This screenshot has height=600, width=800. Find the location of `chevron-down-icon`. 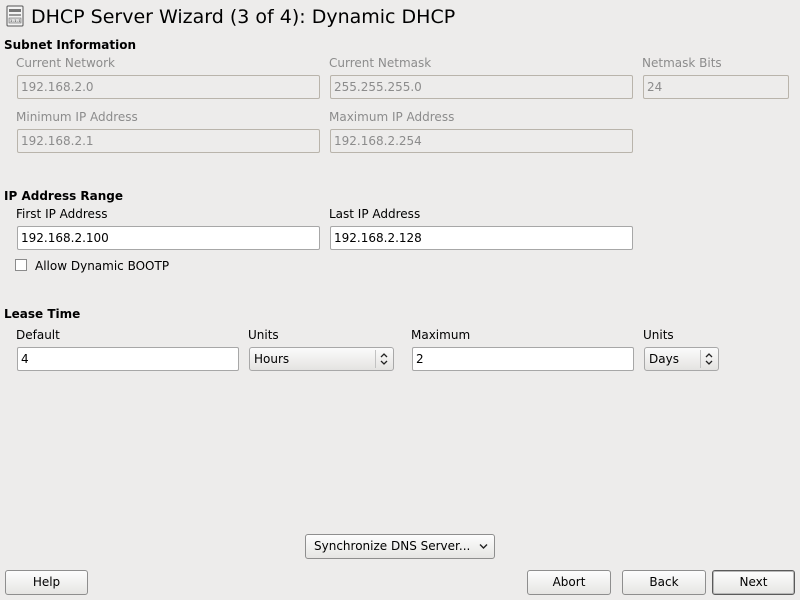

chevron-down-icon is located at coordinates (483, 546).